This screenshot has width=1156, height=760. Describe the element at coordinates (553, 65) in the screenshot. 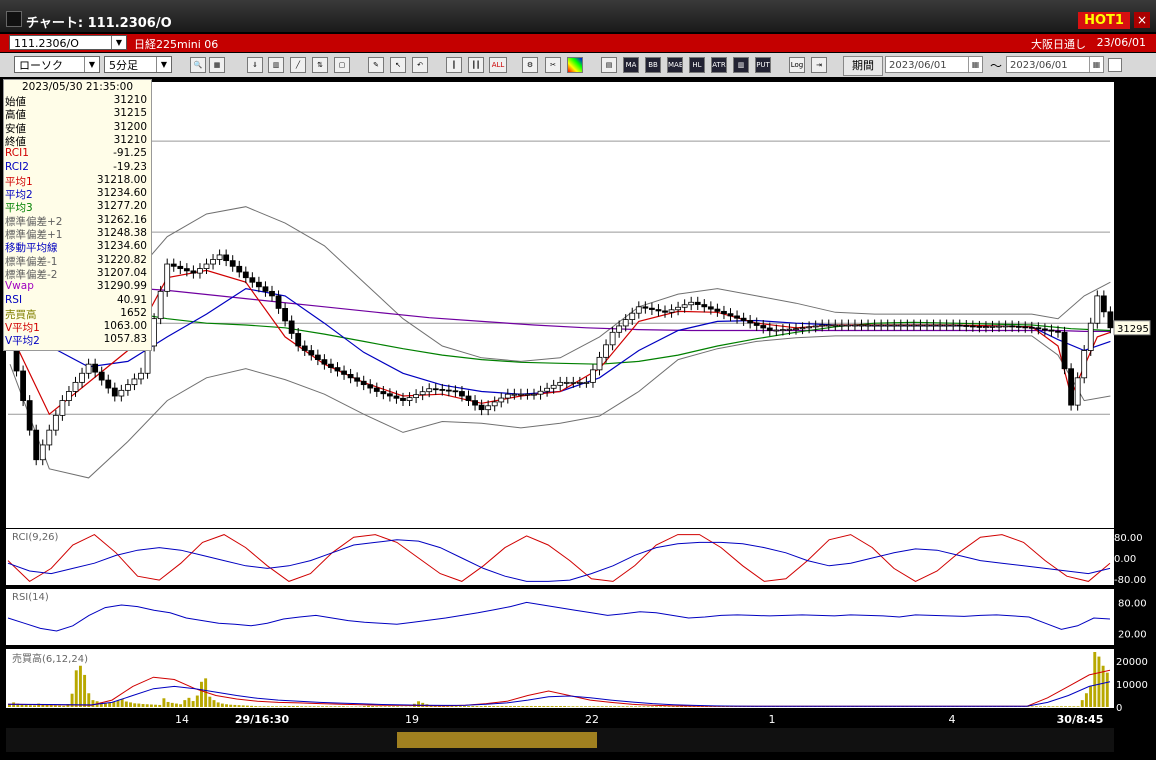

I see `wrench-icon: ✂` at that location.